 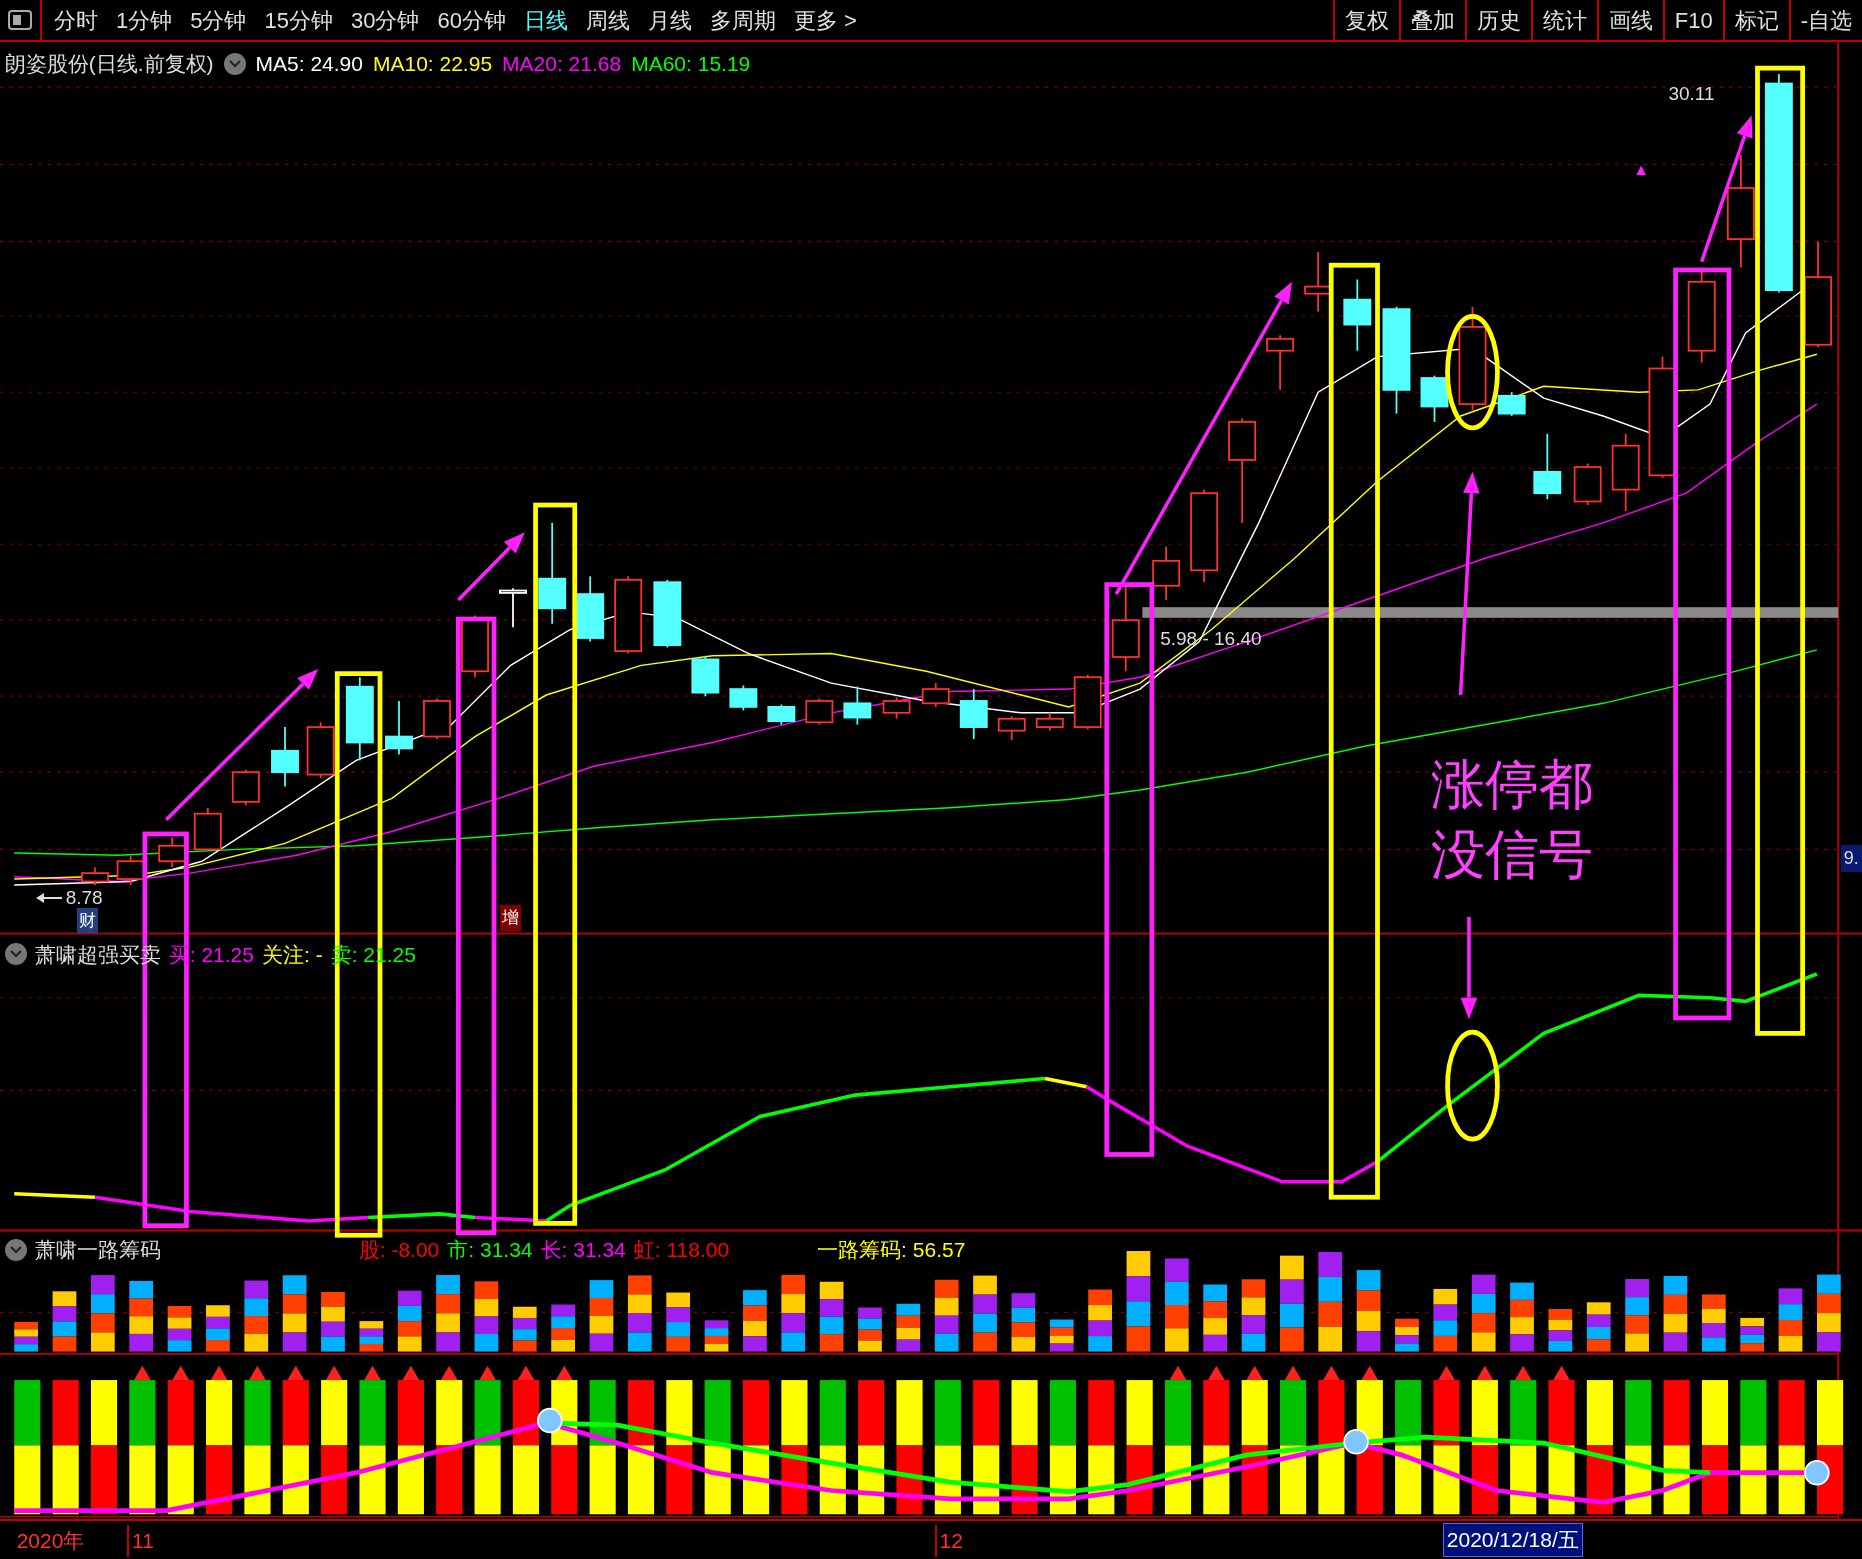 I want to click on toolbar-button: 历史, so click(x=1497, y=20).